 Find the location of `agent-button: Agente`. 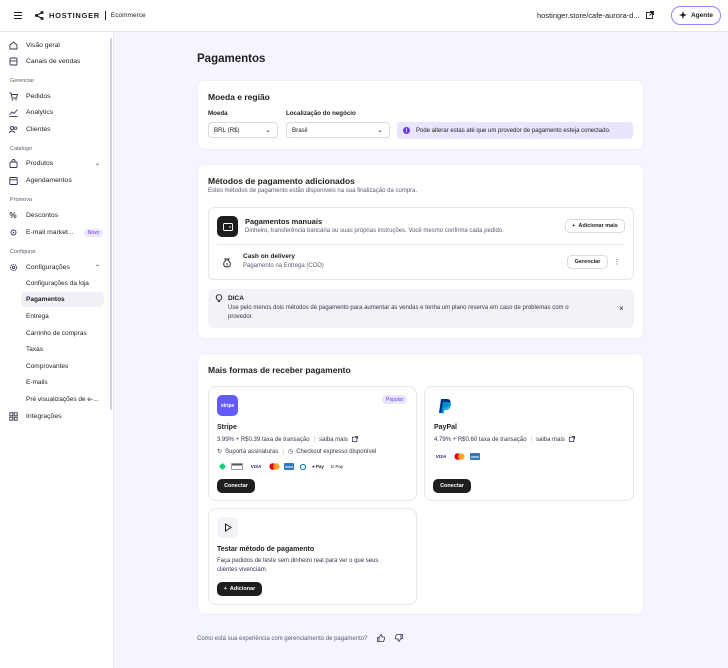

agent-button: Agente is located at coordinates (696, 15).